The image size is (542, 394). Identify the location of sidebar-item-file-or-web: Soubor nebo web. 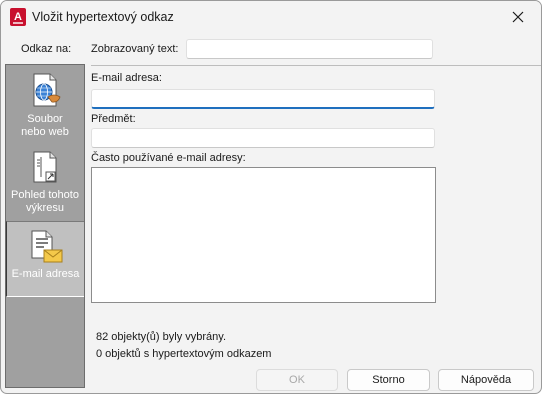
(45, 111).